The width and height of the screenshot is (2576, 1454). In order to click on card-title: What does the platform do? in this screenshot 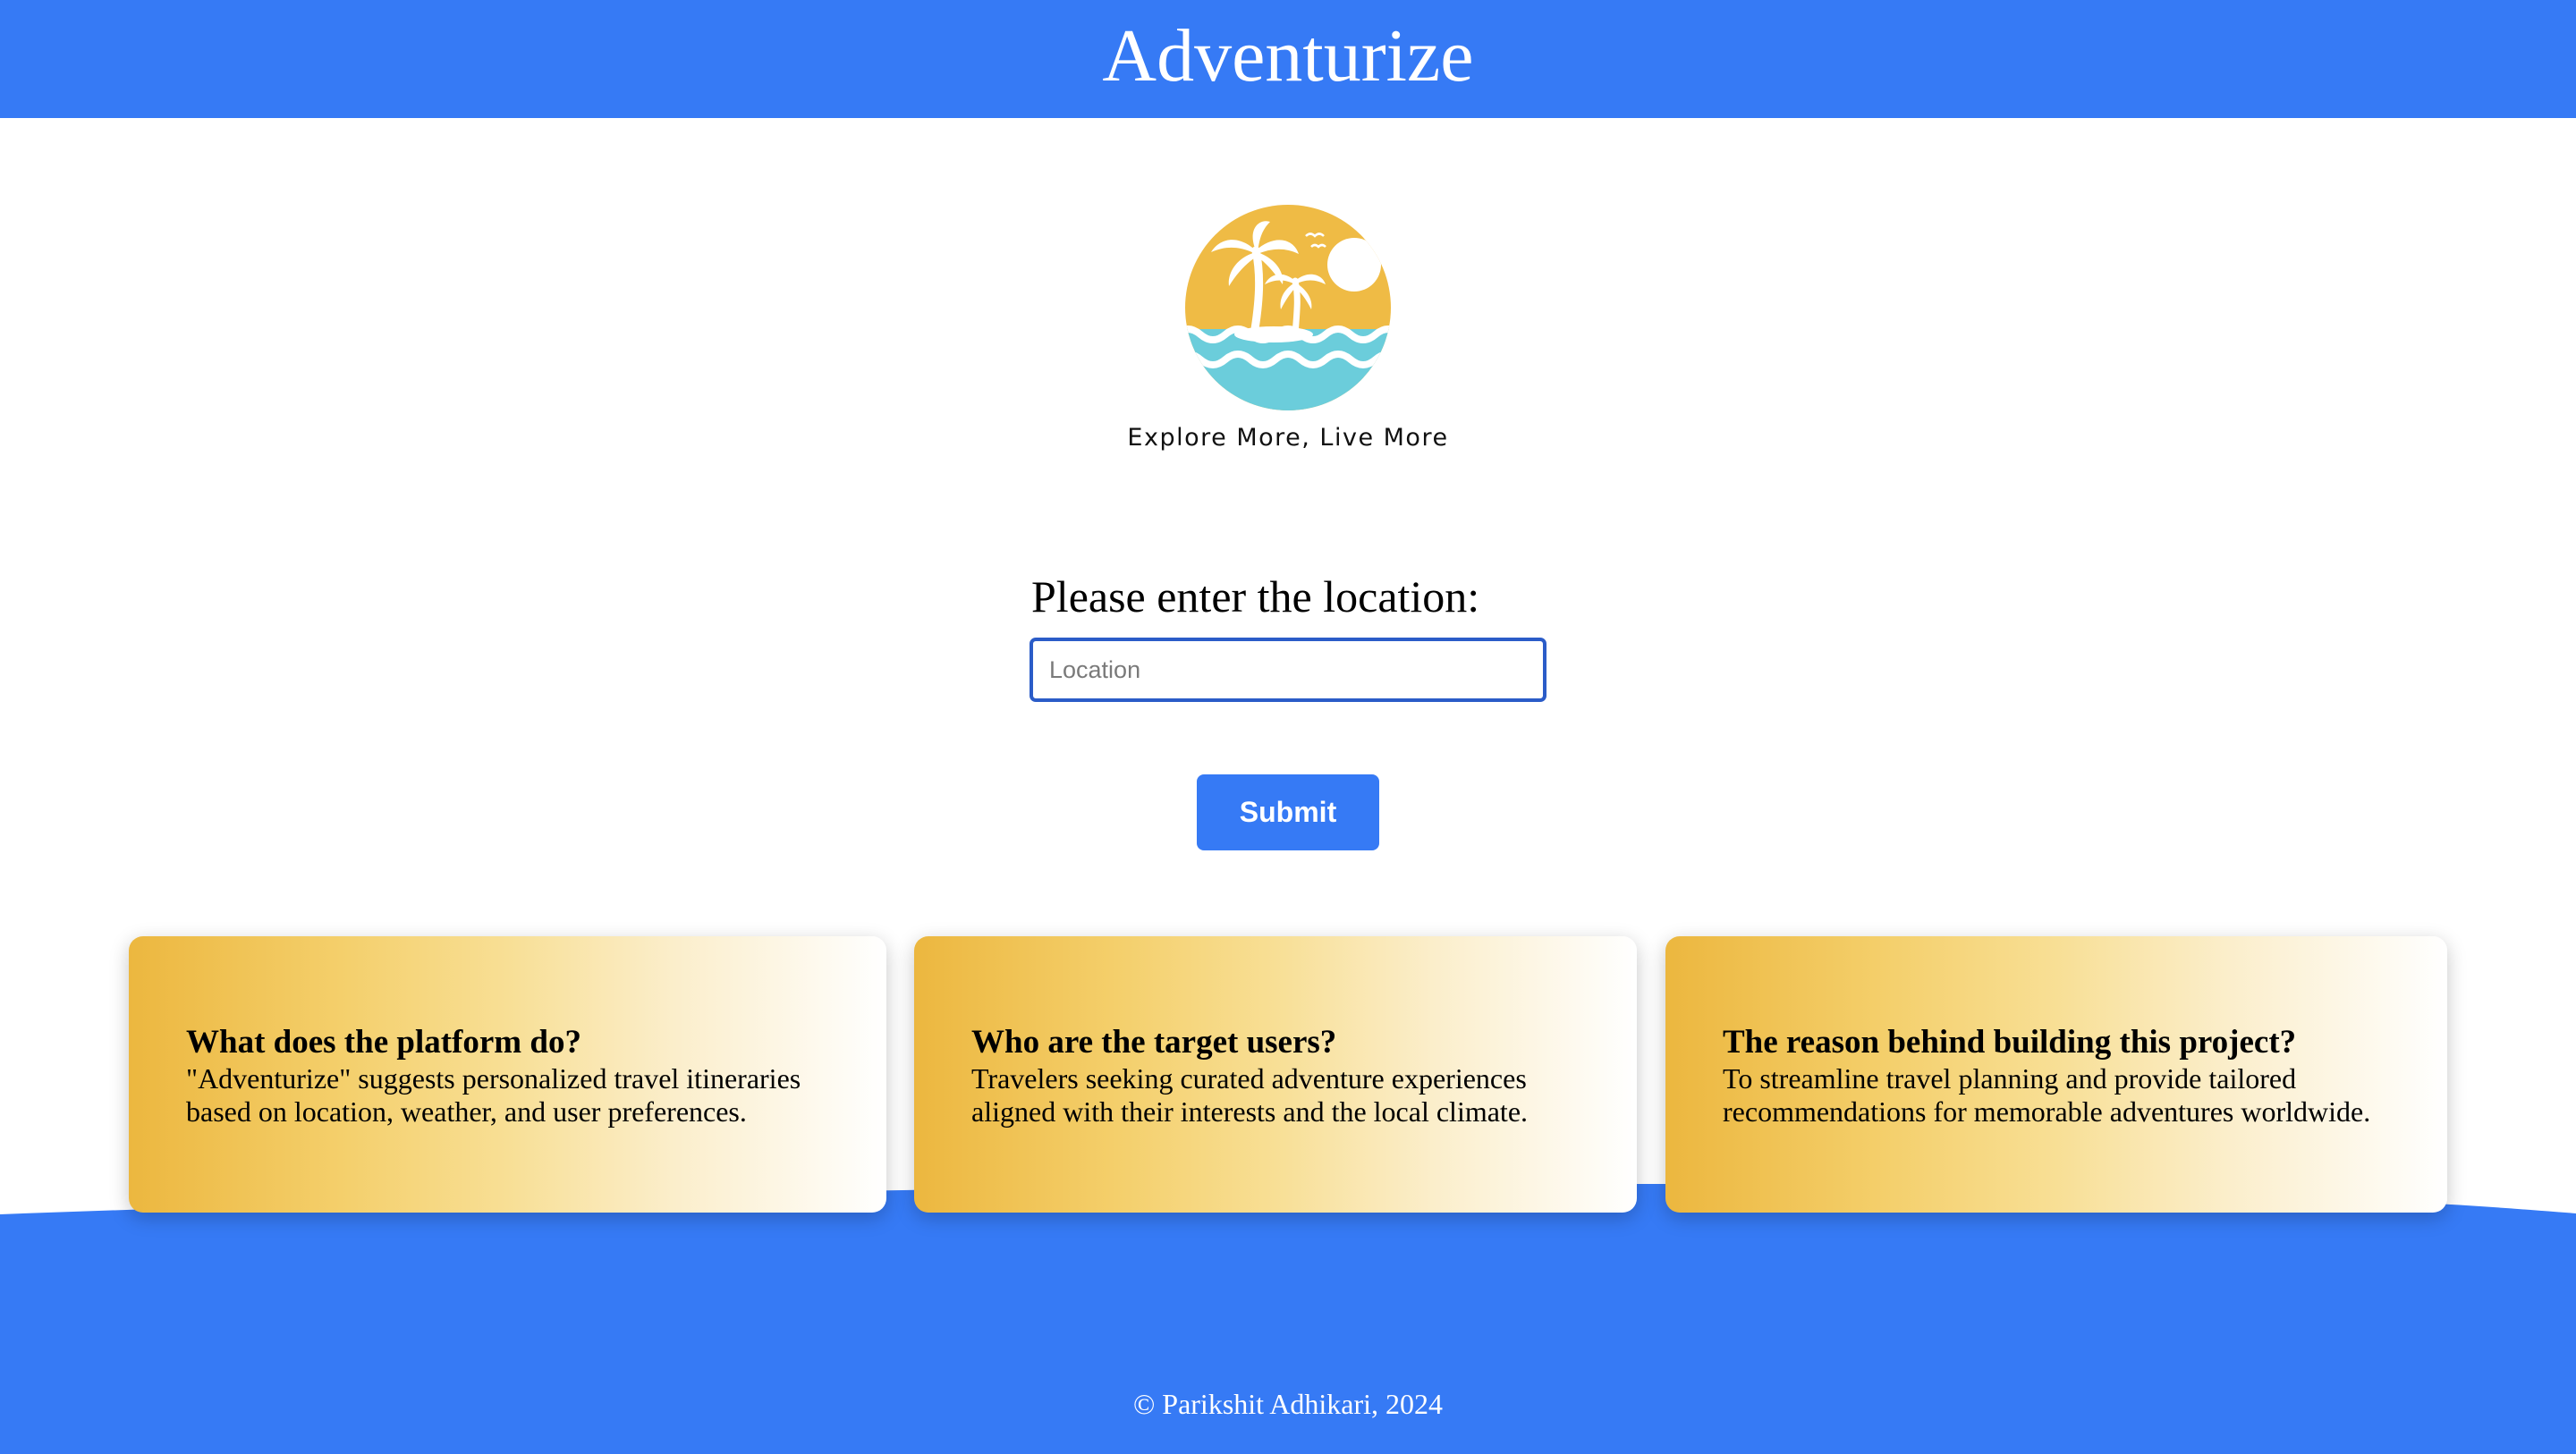, I will do `click(383, 1043)`.